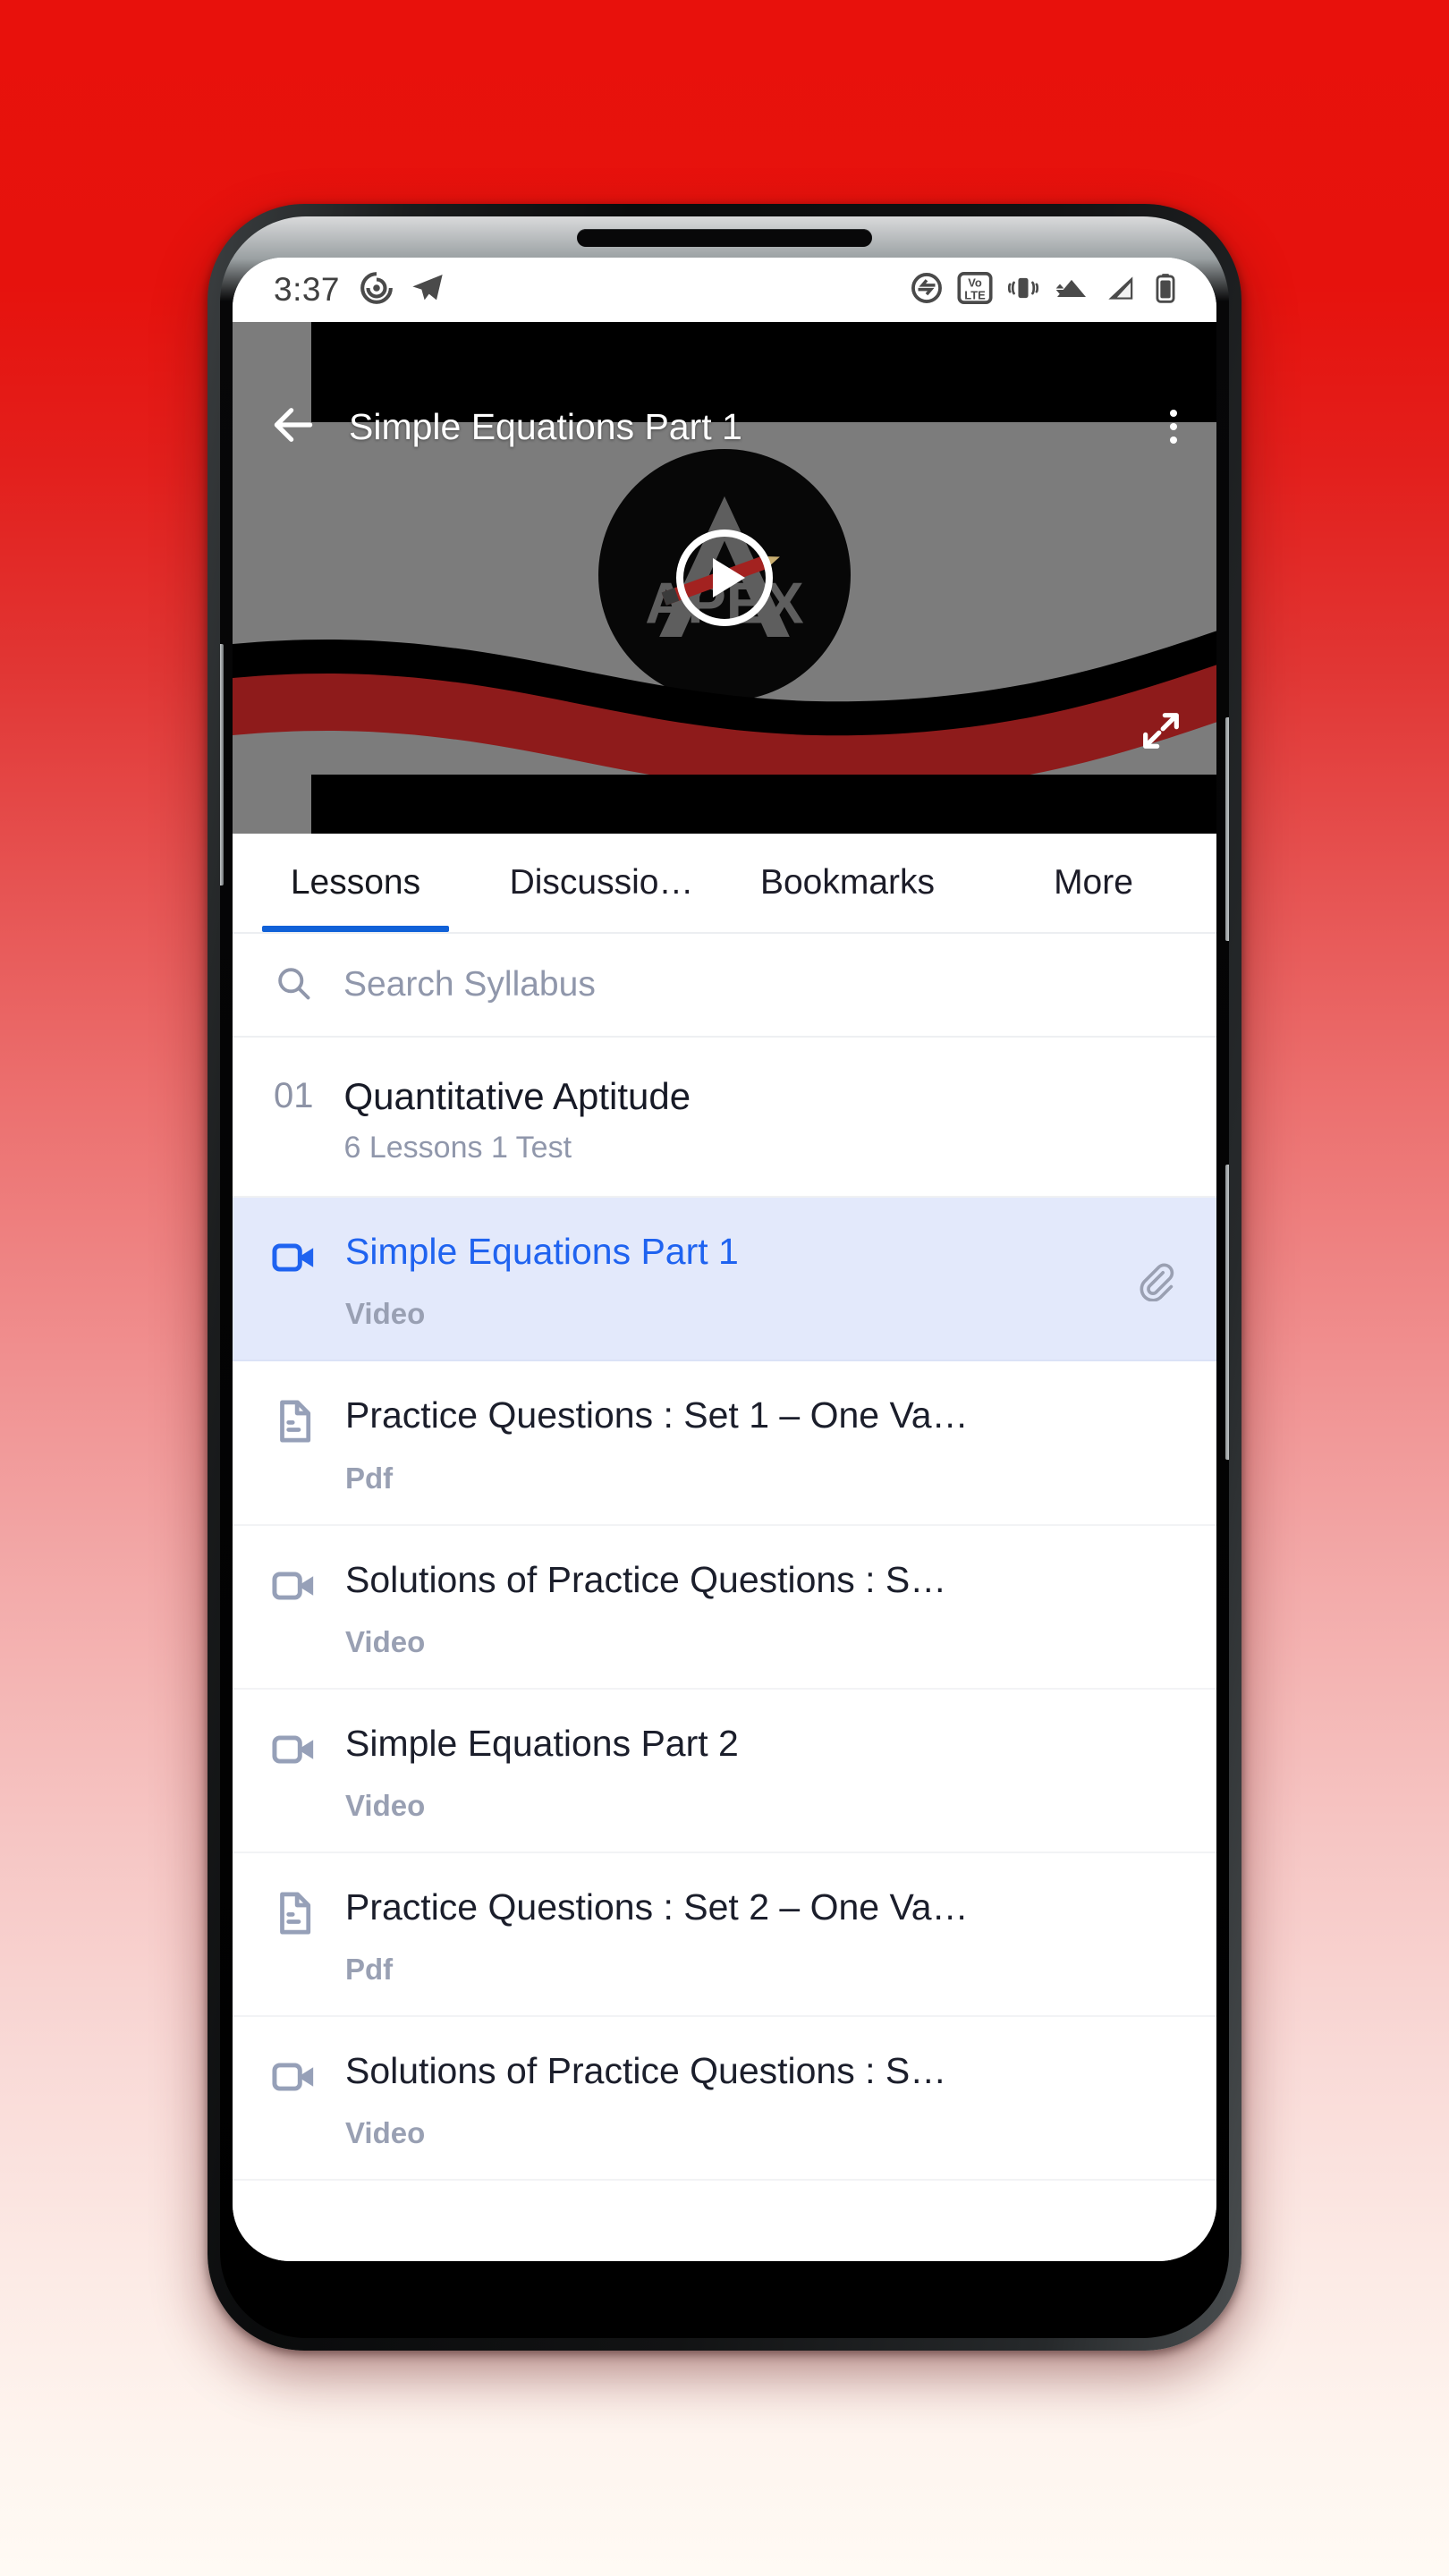  I want to click on list-item-text: Practice Questions : Set 1 – One Va… Pdf, so click(760, 1444).